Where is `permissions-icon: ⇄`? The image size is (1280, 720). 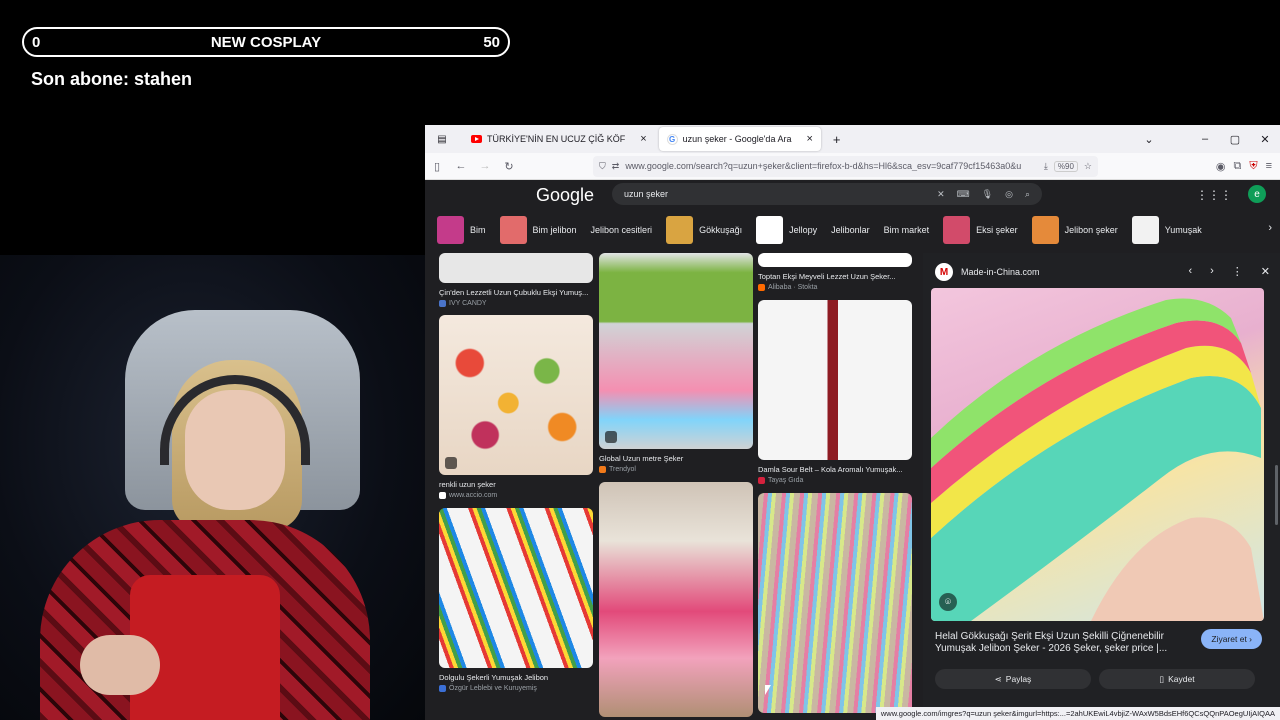 permissions-icon: ⇄ is located at coordinates (616, 166).